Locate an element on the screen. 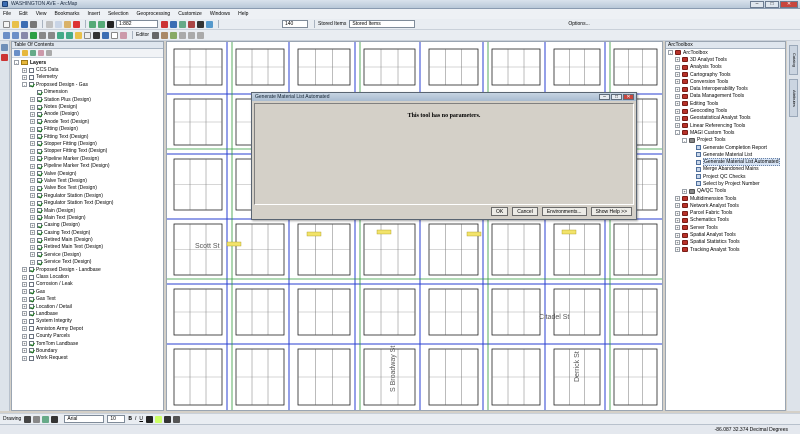  rotate-tool-icon is located at coordinates (192, 35).